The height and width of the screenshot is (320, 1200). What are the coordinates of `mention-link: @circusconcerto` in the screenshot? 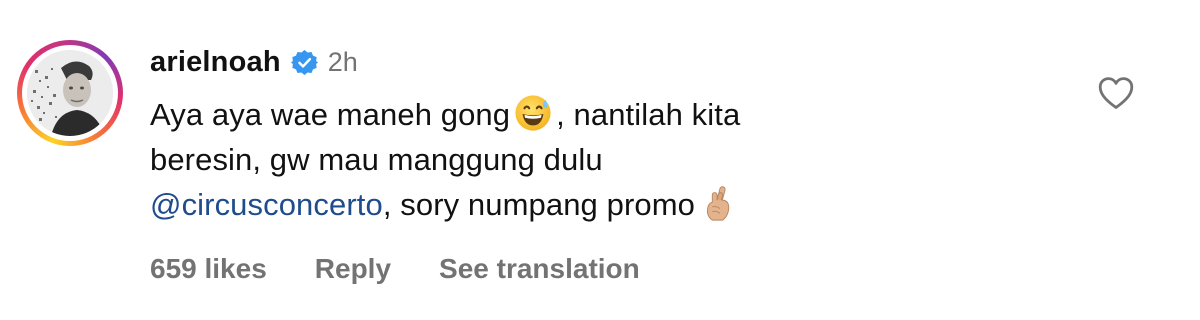 It's located at (266, 204).